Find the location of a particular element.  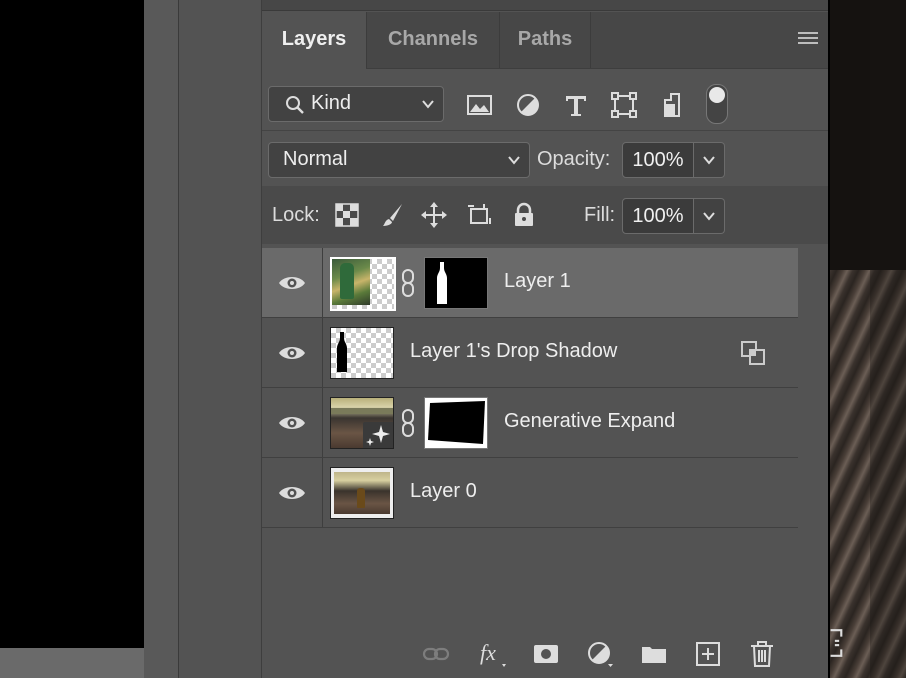

layer-name: Generative Expand is located at coordinates (589, 421).